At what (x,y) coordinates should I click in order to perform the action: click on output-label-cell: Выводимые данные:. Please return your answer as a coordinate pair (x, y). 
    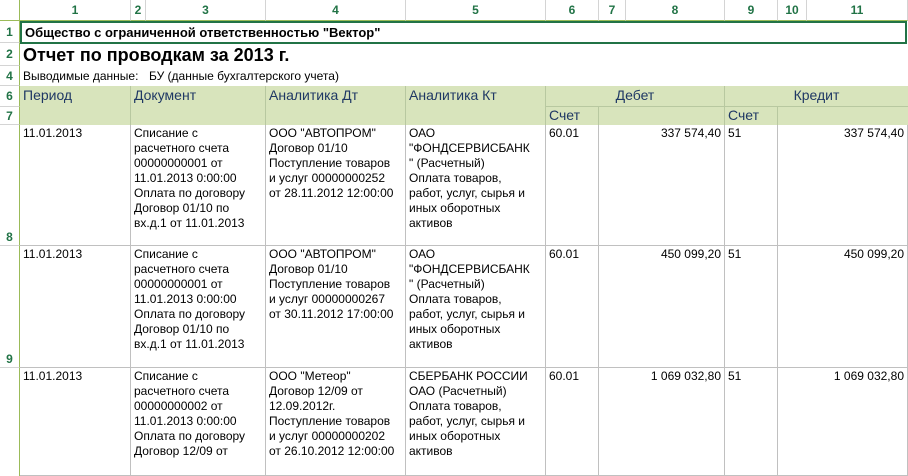
    Looking at the image, I should click on (83, 76).